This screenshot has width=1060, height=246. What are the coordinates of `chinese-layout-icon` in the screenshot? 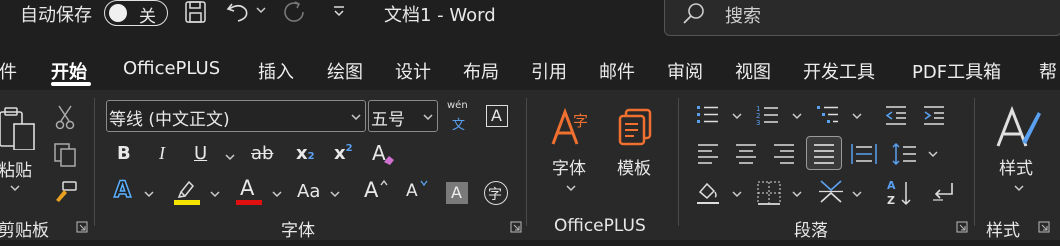 It's located at (832, 192).